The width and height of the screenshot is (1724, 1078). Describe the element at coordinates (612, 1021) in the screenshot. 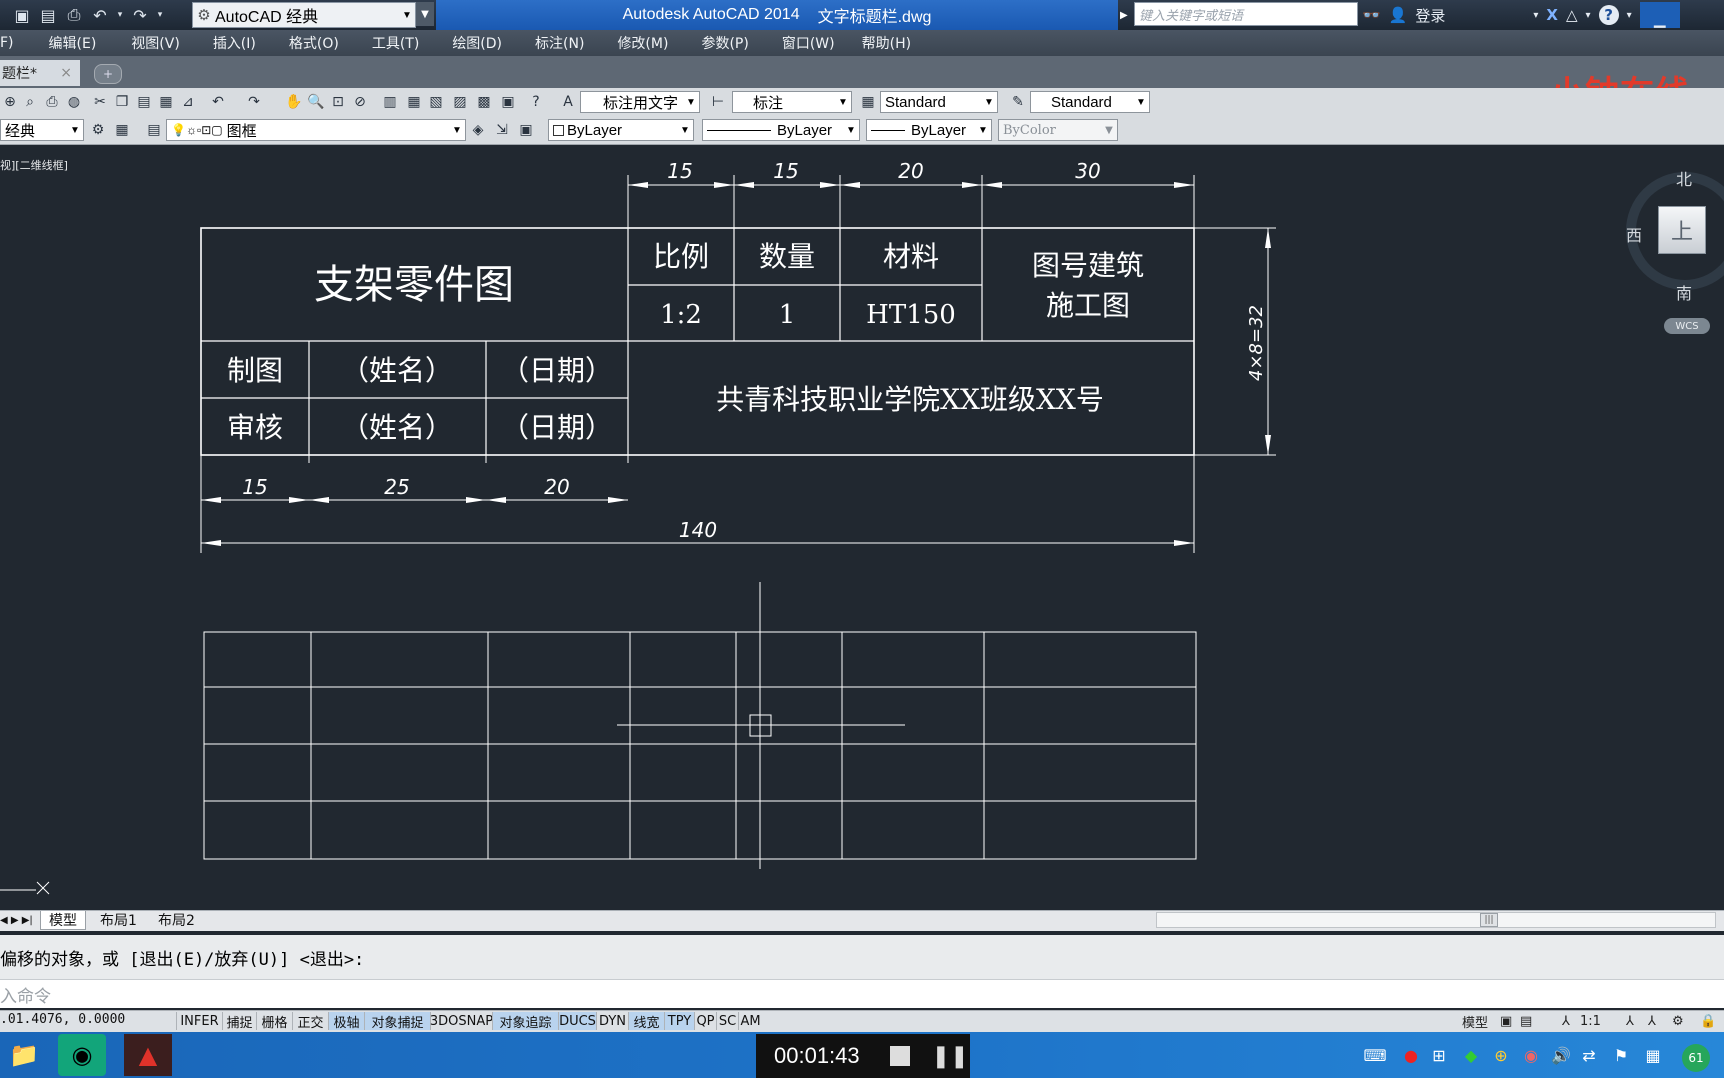

I see `status-dyn: DYN` at that location.